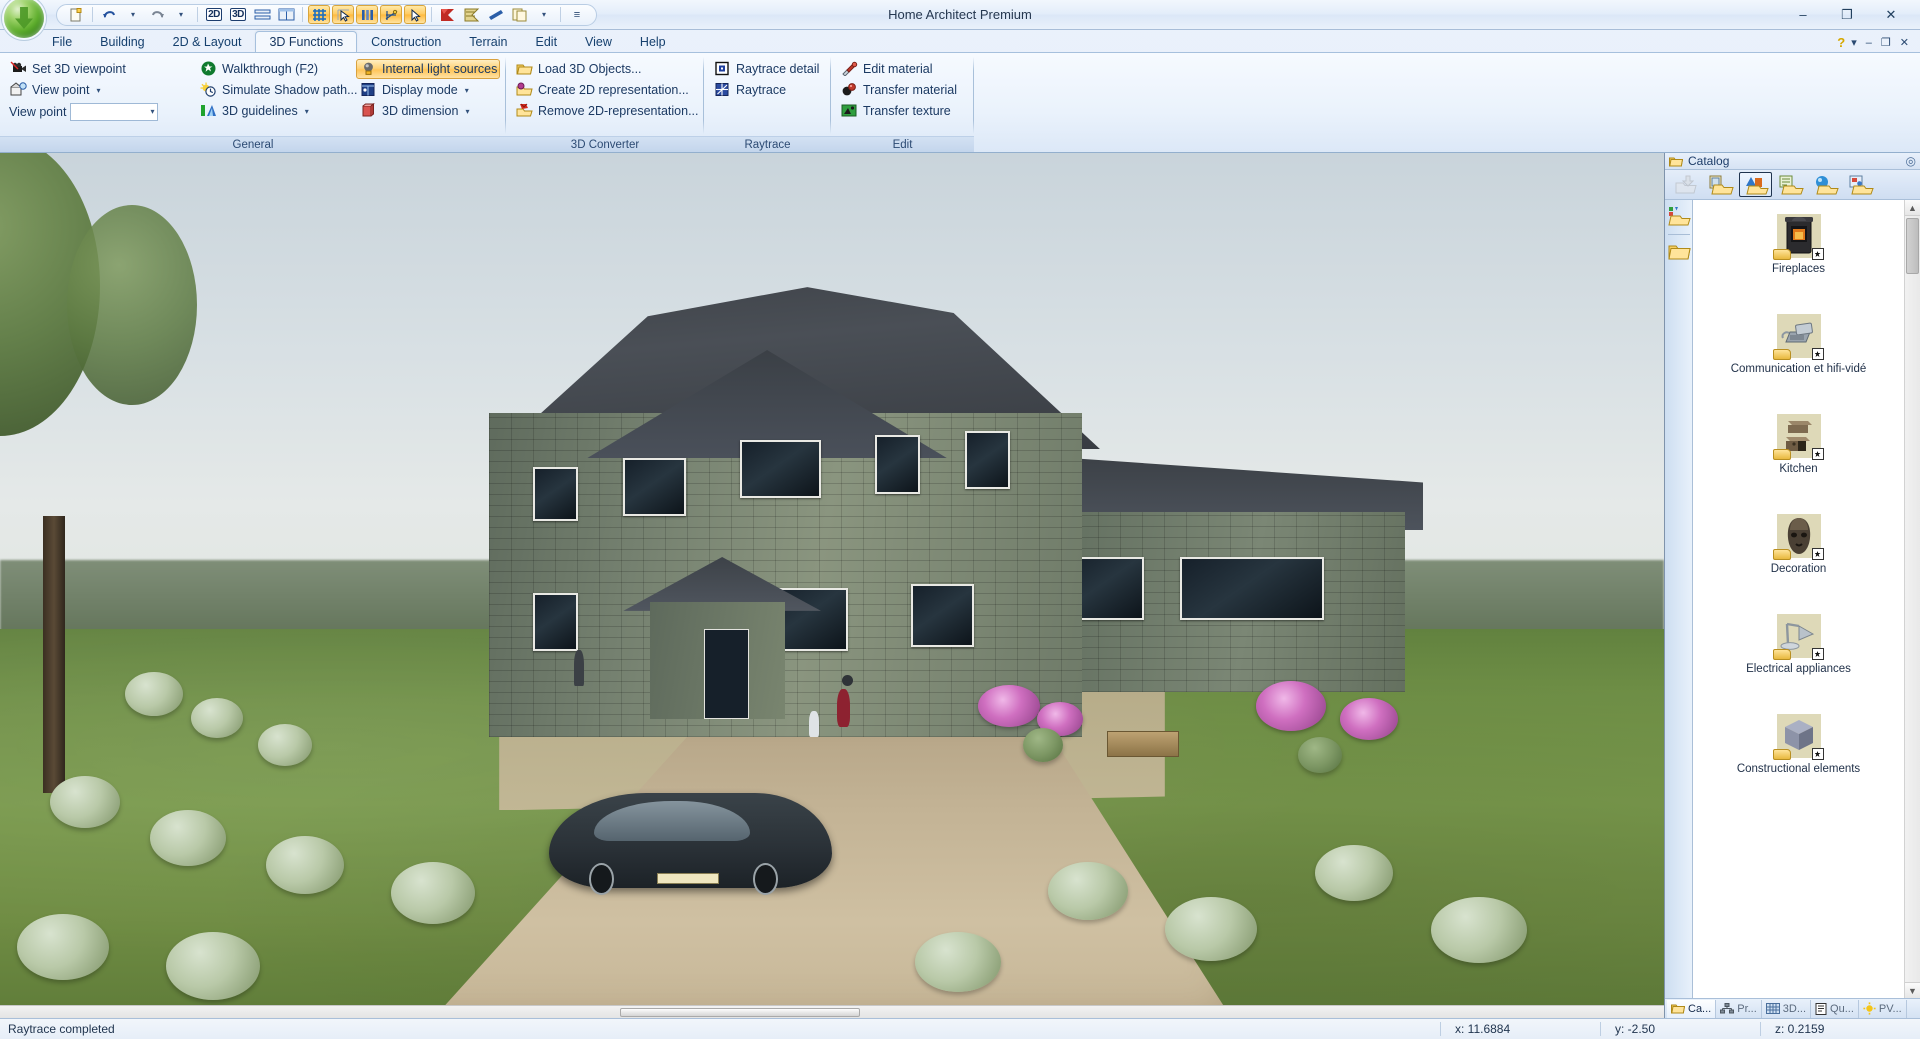 Image resolution: width=1920 pixels, height=1039 pixels. Describe the element at coordinates (368, 90) in the screenshot. I see `display-mode-icon` at that location.